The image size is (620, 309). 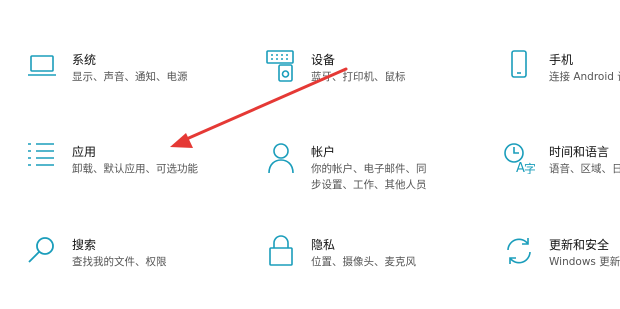 I want to click on tile-description: 你的帐户、电子邮件、同步设置、工作、其他人员, so click(x=369, y=177).